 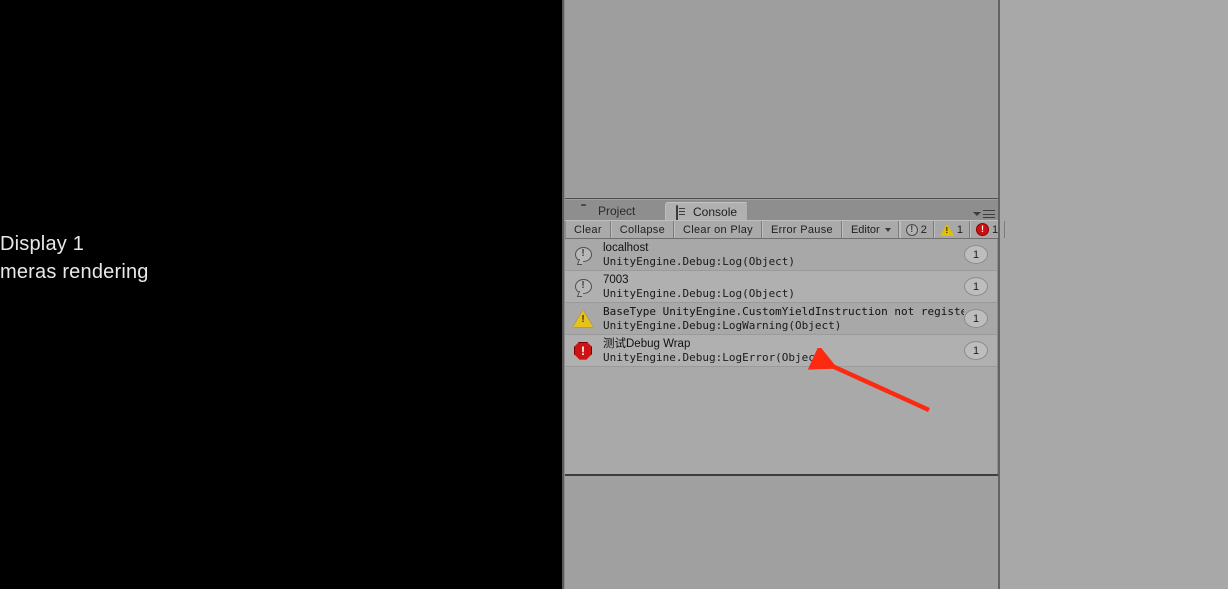 What do you see at coordinates (617, 211) in the screenshot?
I see `tab-project-label: Project` at bounding box center [617, 211].